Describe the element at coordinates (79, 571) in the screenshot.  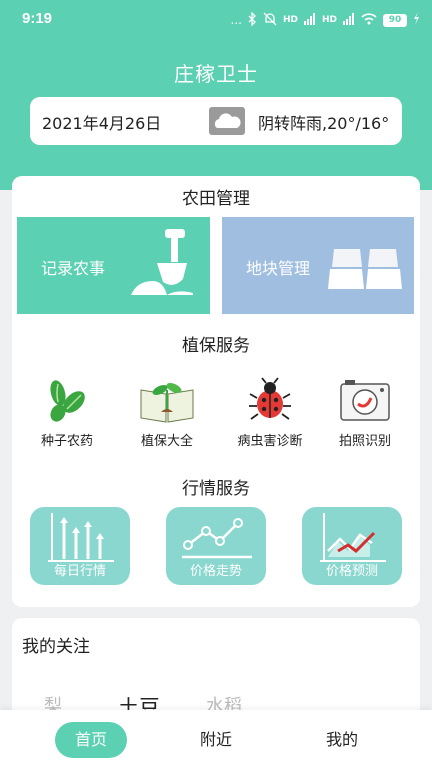
I see `daily-market-label: 每日行情` at that location.